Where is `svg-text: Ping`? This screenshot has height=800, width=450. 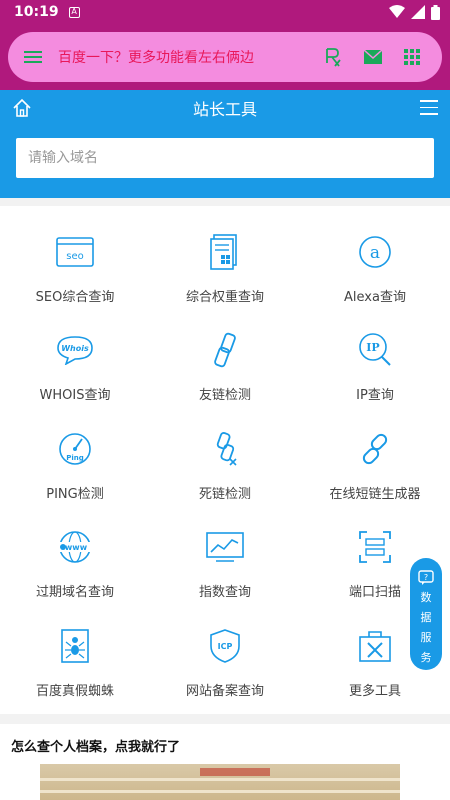 svg-text: Ping is located at coordinates (75, 458).